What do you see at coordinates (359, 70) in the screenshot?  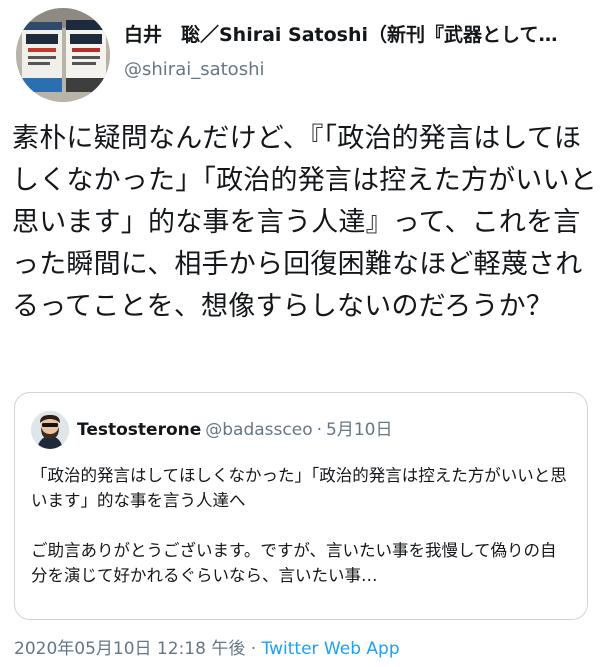 I see `author-handle: @shirai_satoshi` at bounding box center [359, 70].